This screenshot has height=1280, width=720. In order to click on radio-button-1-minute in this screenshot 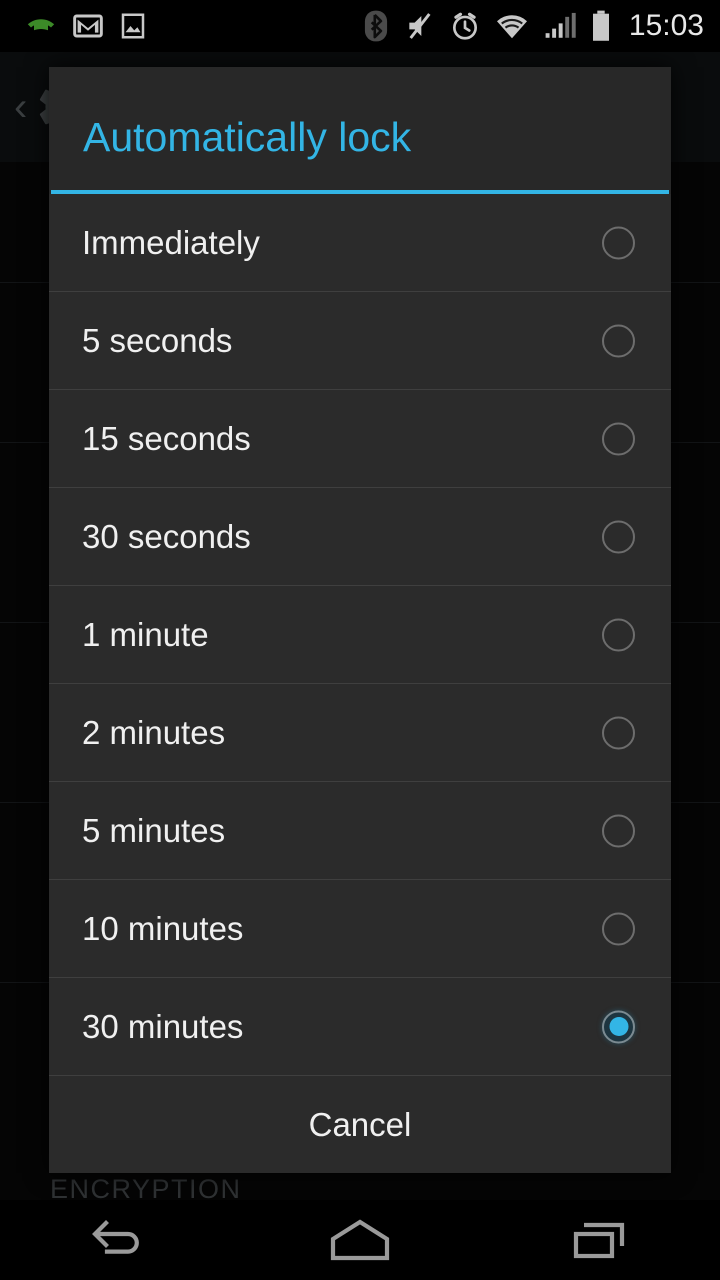, I will do `click(618, 634)`.